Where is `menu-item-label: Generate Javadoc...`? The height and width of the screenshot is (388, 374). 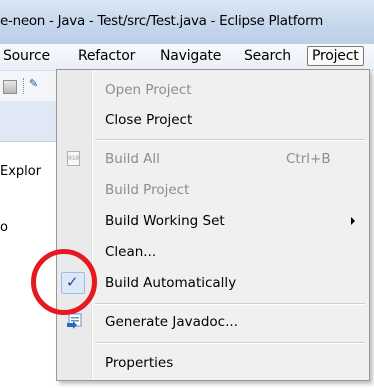
menu-item-label: Generate Javadoc... is located at coordinates (171, 322).